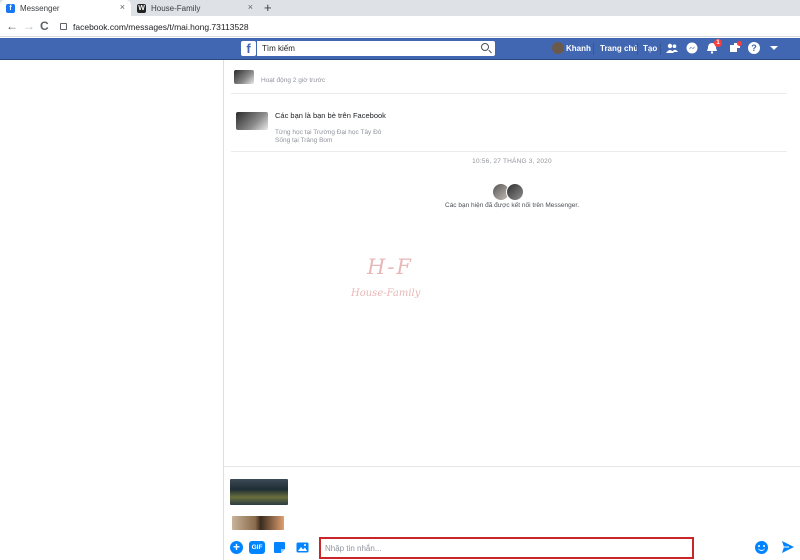 Image resolution: width=800 pixels, height=560 pixels. What do you see at coordinates (330, 115) in the screenshot?
I see `friends-title: Các bạn là bạn bè trên Facebook` at bounding box center [330, 115].